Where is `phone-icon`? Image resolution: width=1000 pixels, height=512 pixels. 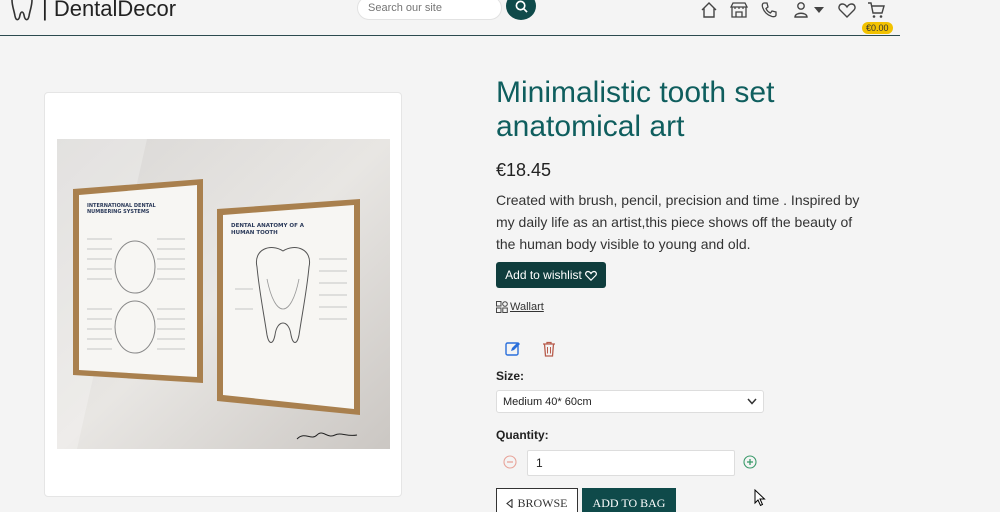 phone-icon is located at coordinates (769, 10).